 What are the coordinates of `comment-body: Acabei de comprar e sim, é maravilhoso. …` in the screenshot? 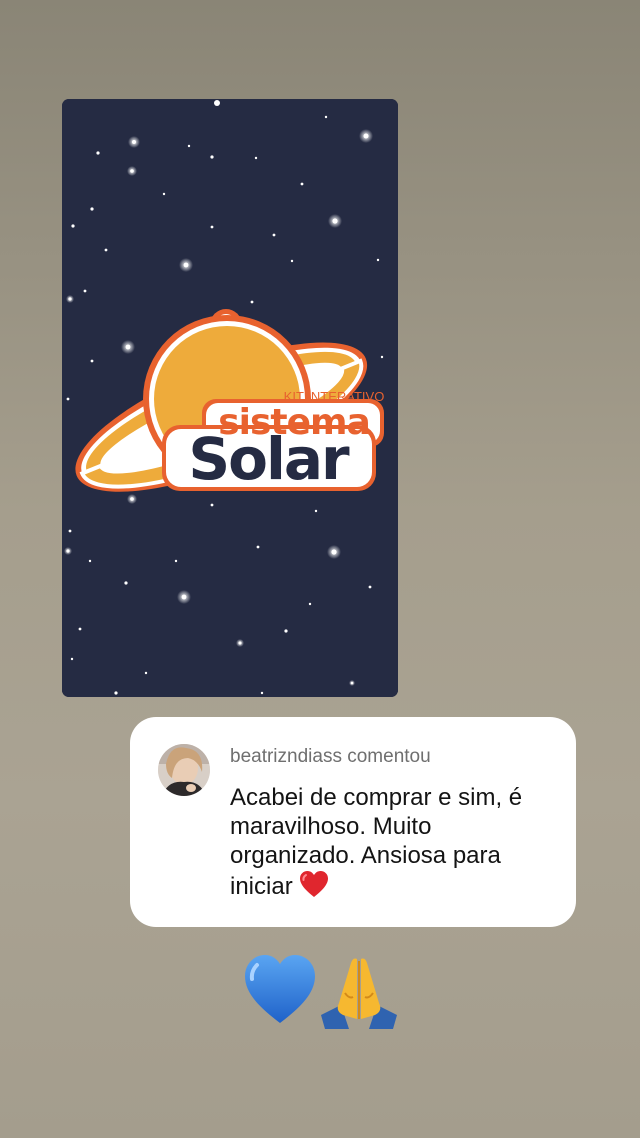 It's located at (390, 844).